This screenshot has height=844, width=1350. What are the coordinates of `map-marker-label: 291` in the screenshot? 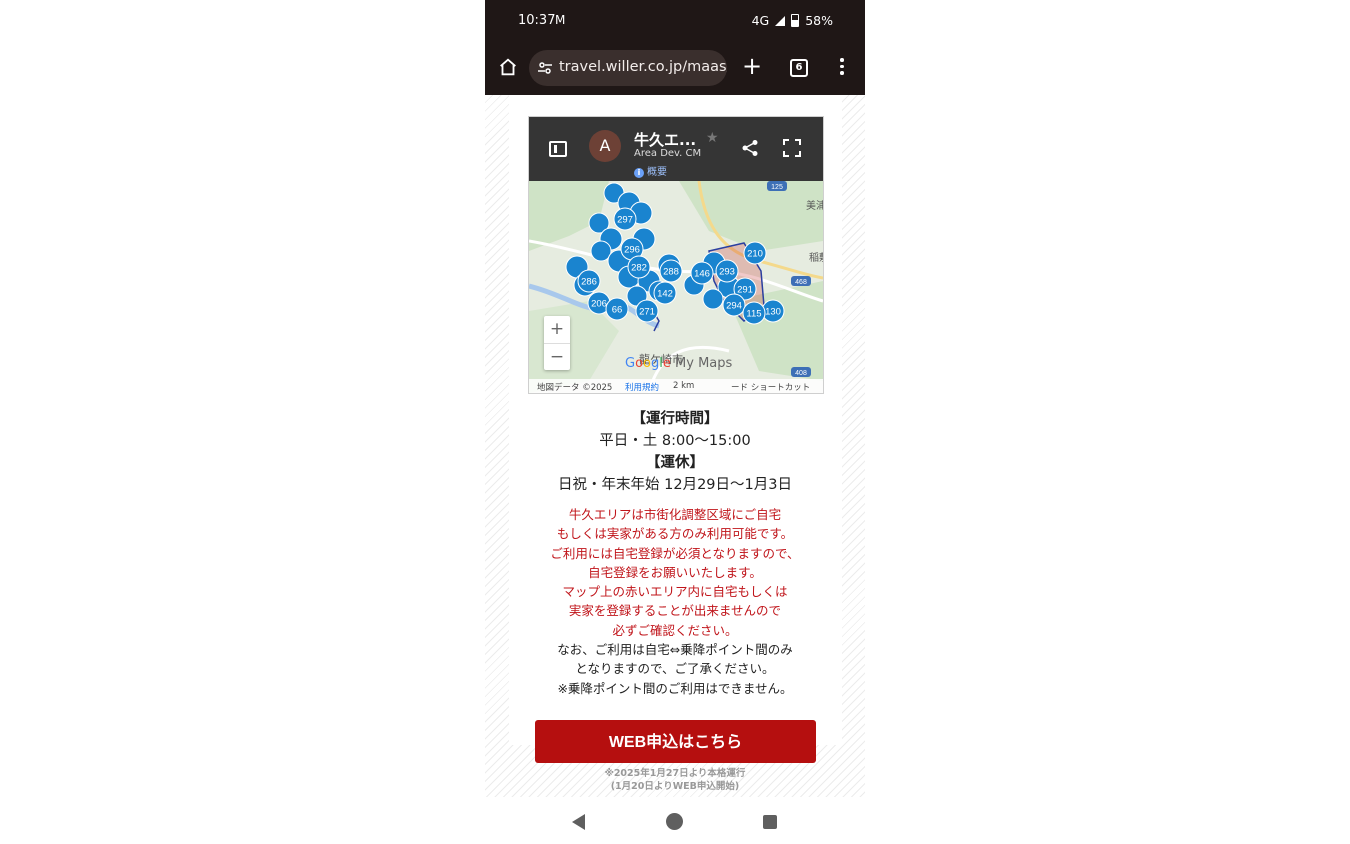 It's located at (745, 290).